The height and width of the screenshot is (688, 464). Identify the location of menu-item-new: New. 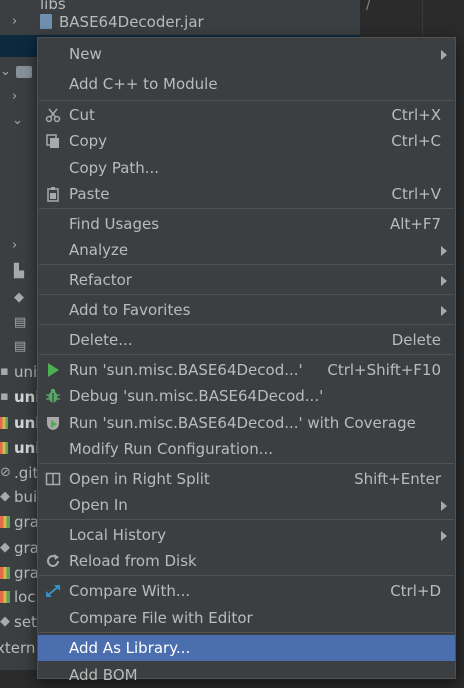
(246, 54).